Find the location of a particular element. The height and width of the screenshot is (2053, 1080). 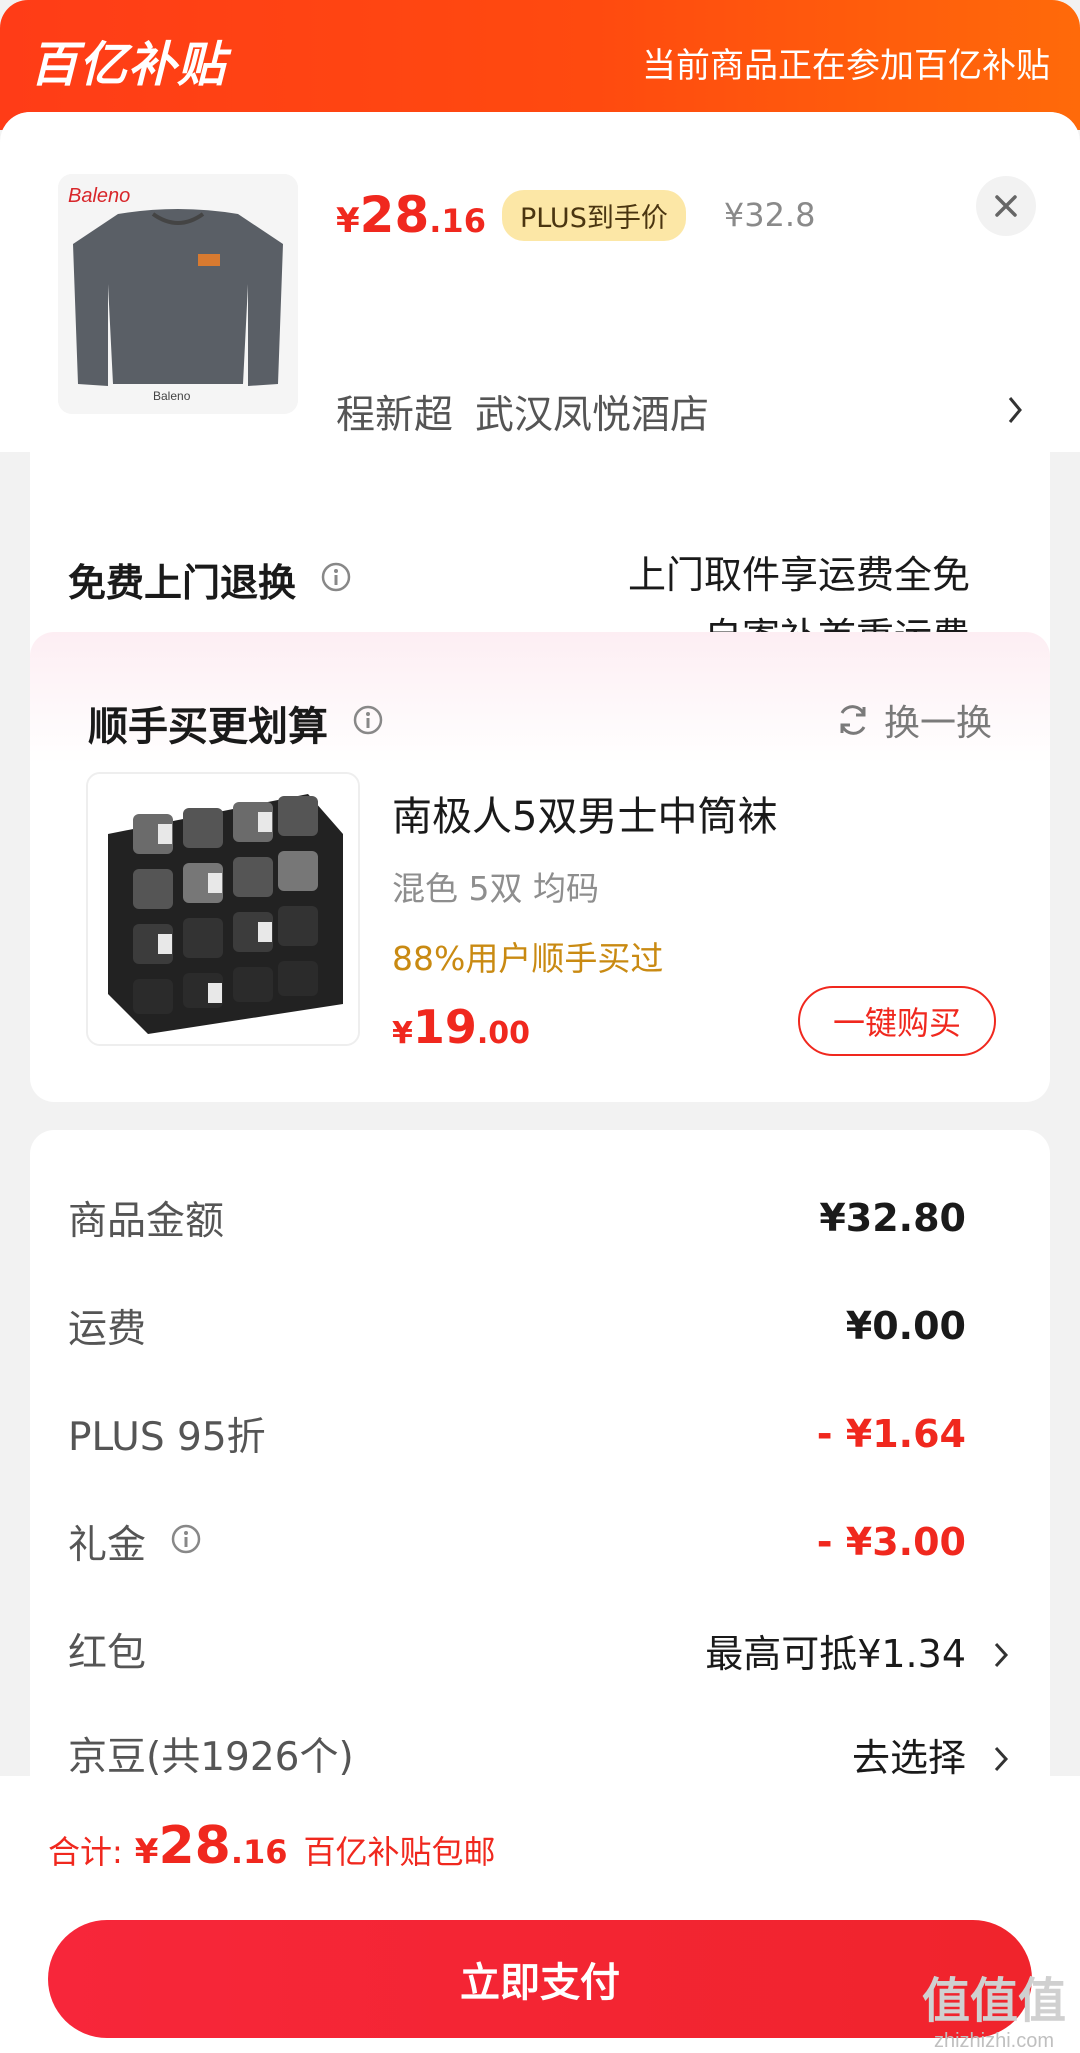

subsidy-note: 当前商品正在参加百亿补贴 is located at coordinates (846, 66).